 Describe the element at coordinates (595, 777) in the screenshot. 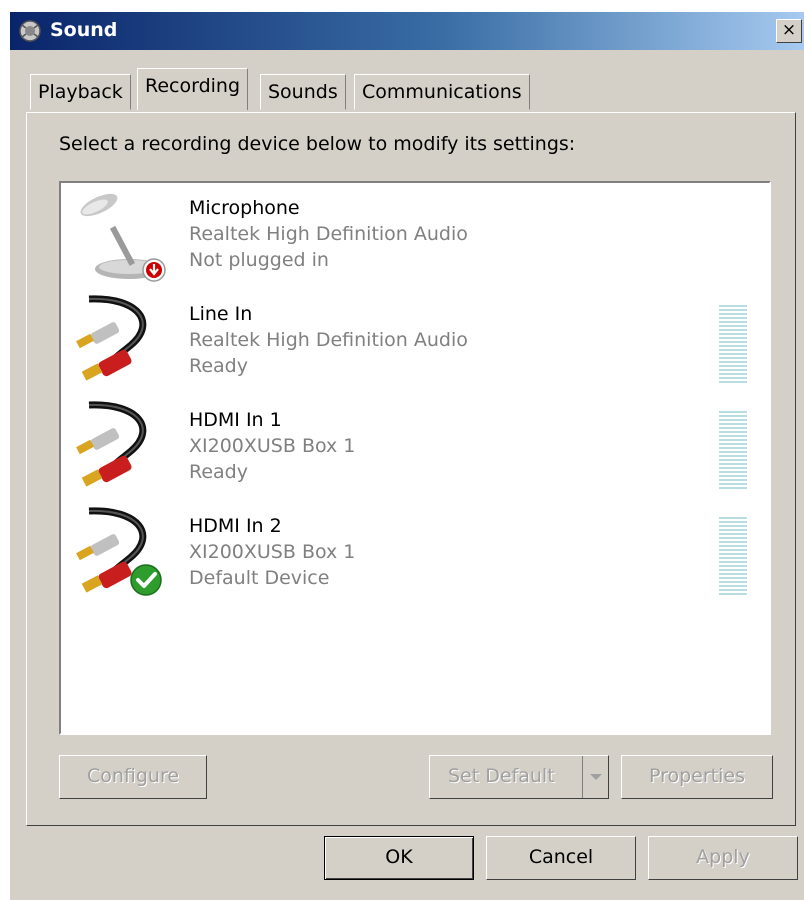

I see `chevron-down-icon` at that location.